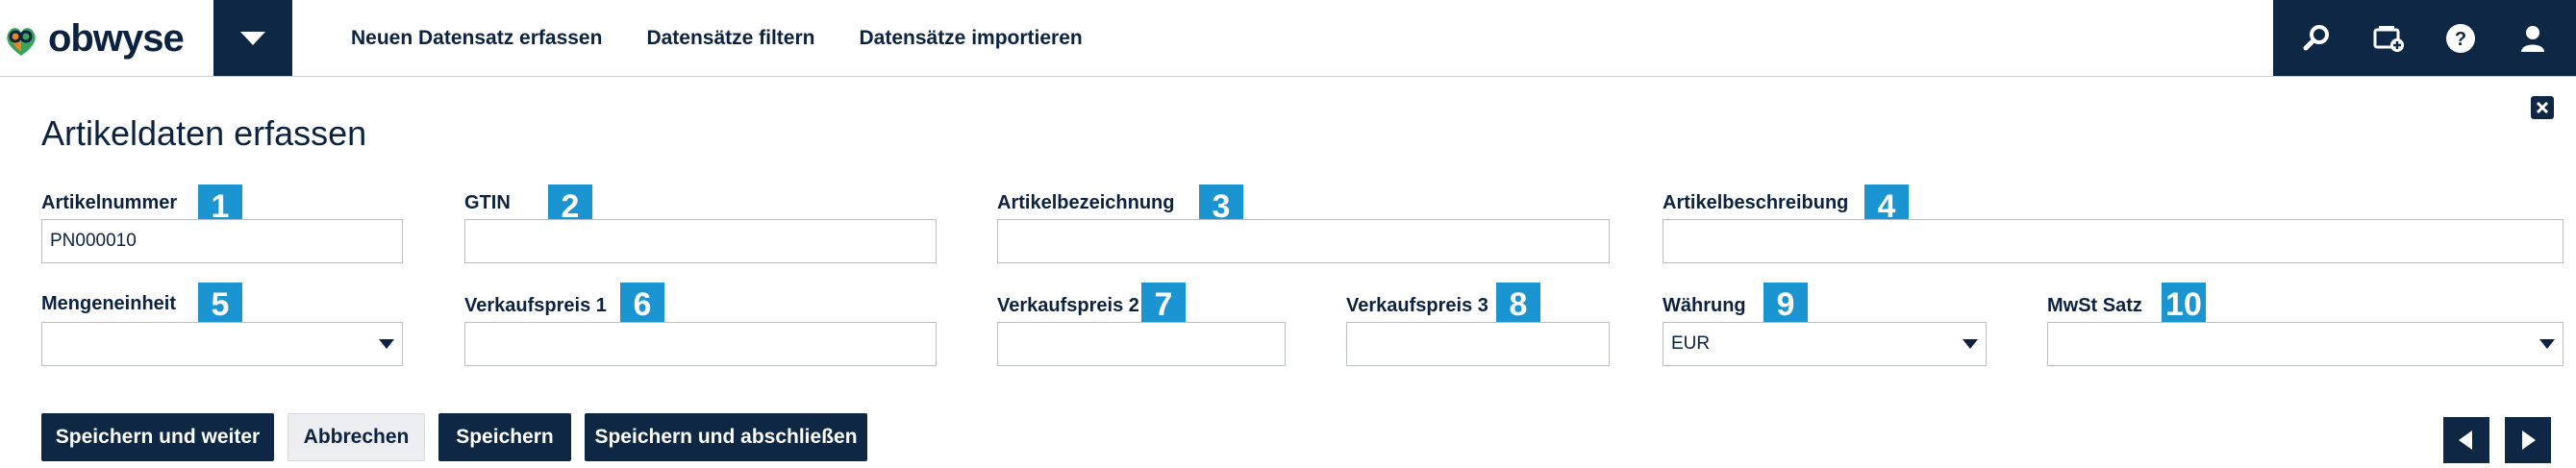  I want to click on label-mwst: MwSt Satz, so click(2094, 306).